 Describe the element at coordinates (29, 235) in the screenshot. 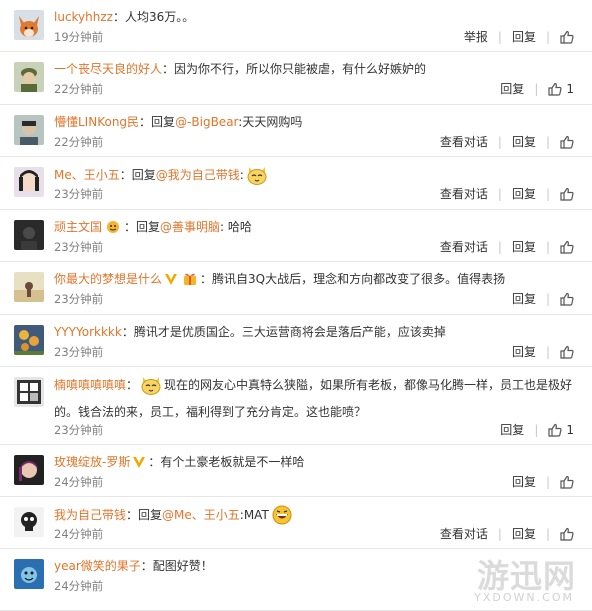

I see `dark-avatar-icon` at that location.